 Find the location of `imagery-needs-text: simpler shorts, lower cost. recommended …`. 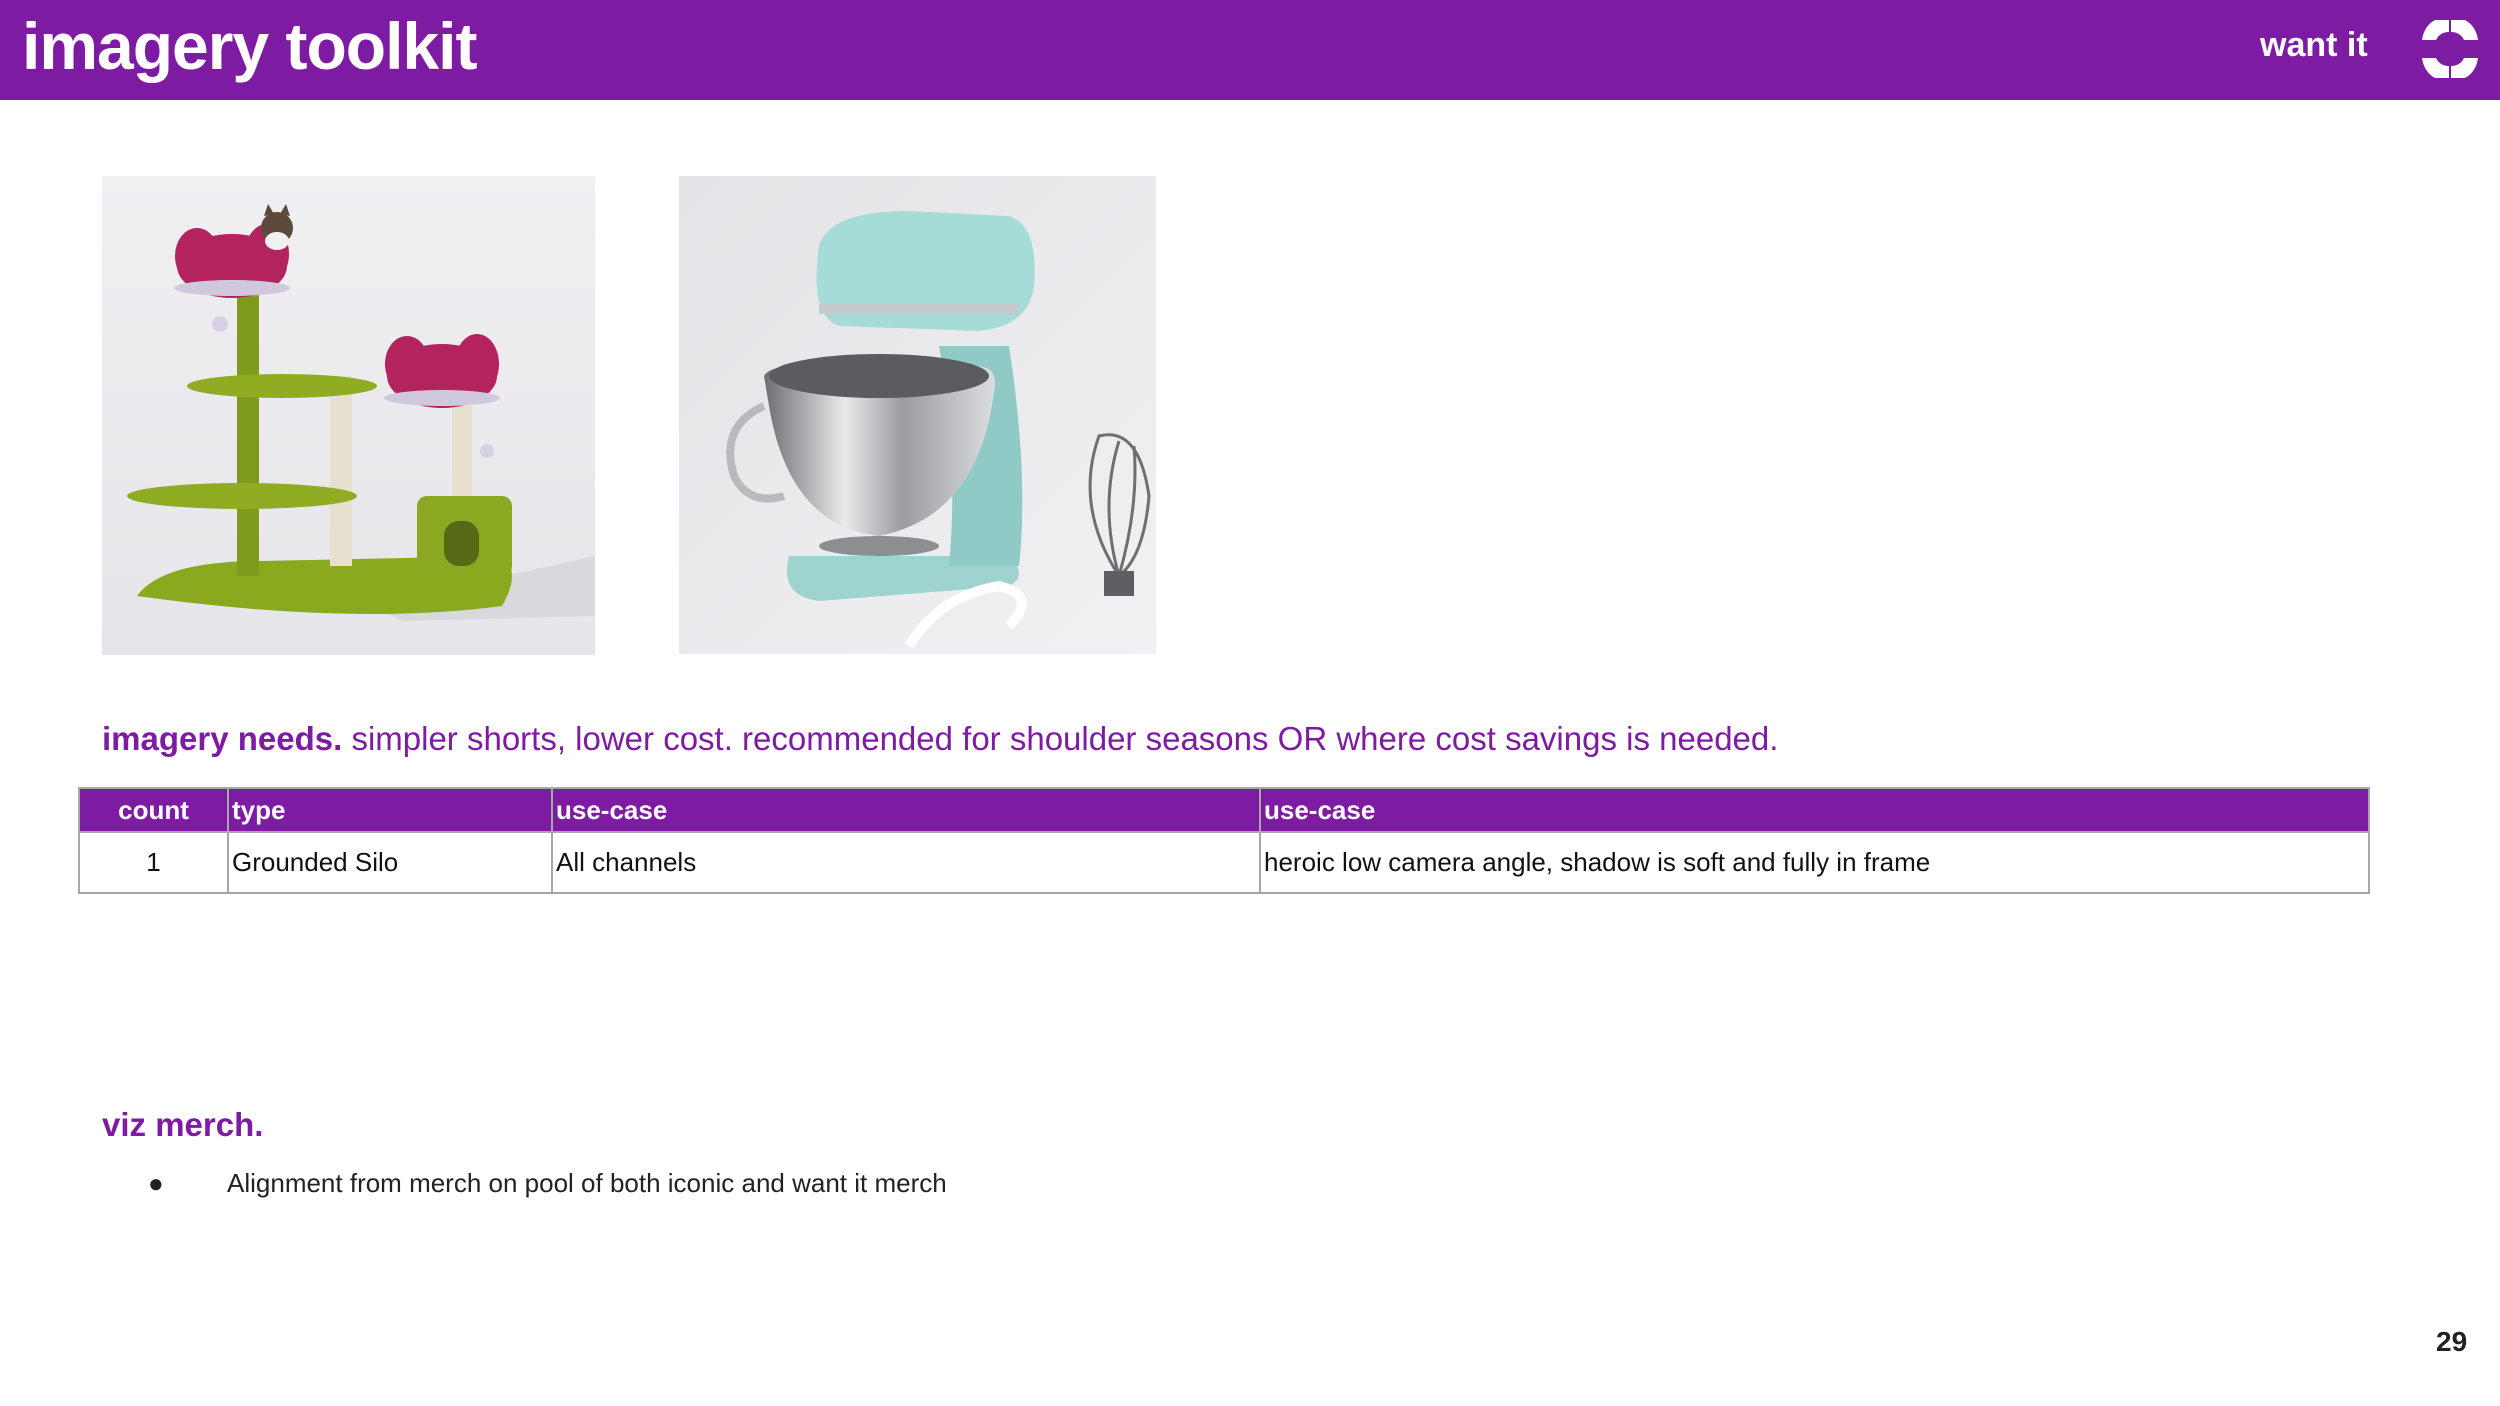

imagery-needs-text: simpler shorts, lower cost. recommended … is located at coordinates (1060, 738).